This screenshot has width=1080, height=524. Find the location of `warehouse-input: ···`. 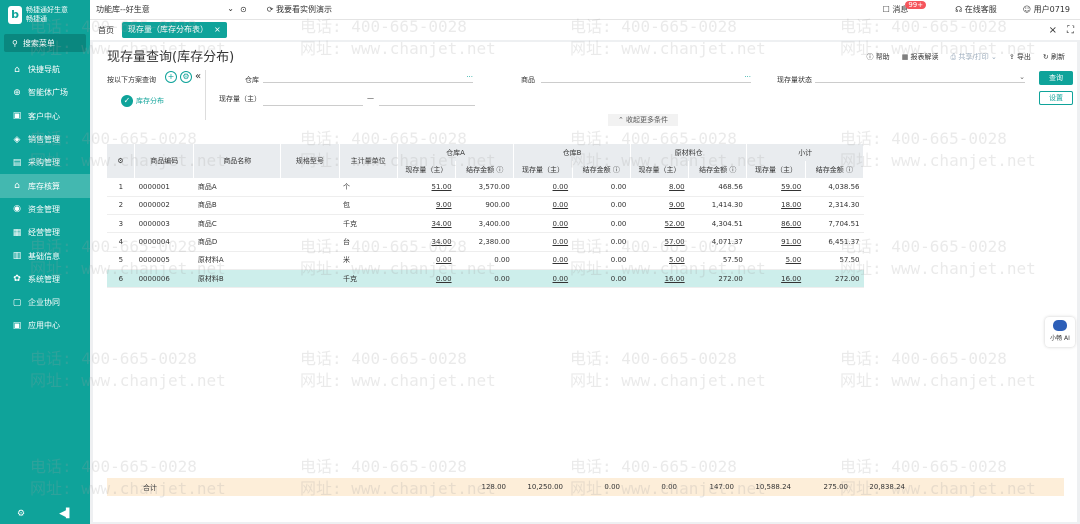

warehouse-input: ··· is located at coordinates (368, 78).